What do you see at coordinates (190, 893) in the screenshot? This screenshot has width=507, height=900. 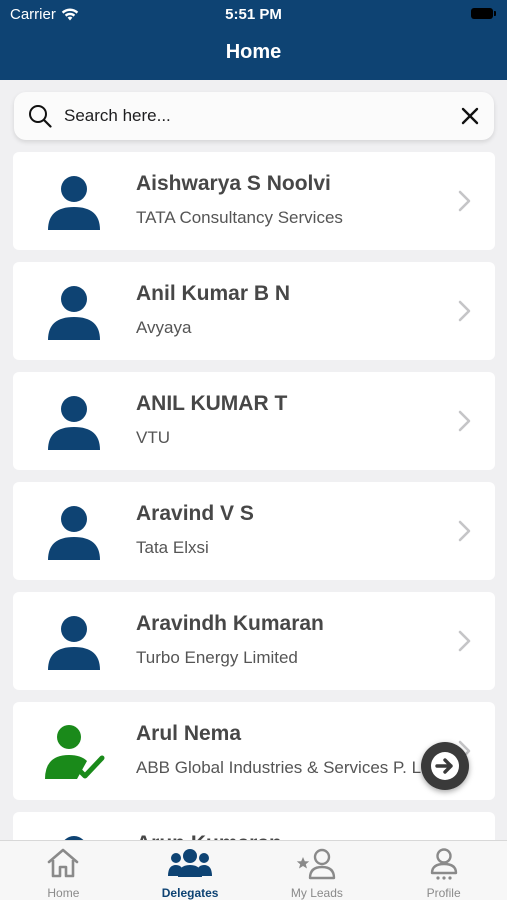 I see `tab-delegates-label: Delegates` at bounding box center [190, 893].